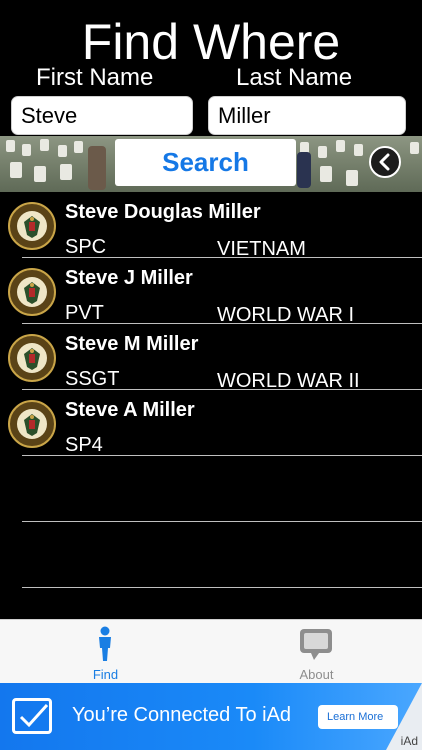  I want to click on tab-about-label: About, so click(316, 674).